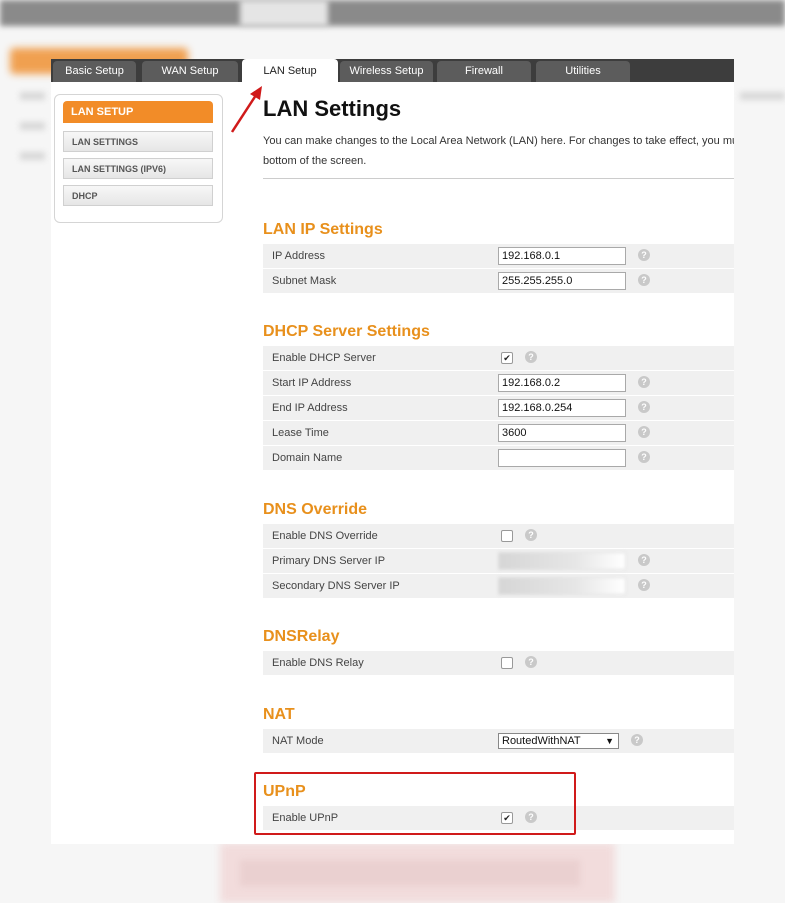 The image size is (785, 903). What do you see at coordinates (284, 13) in the screenshot?
I see `background-tab` at bounding box center [284, 13].